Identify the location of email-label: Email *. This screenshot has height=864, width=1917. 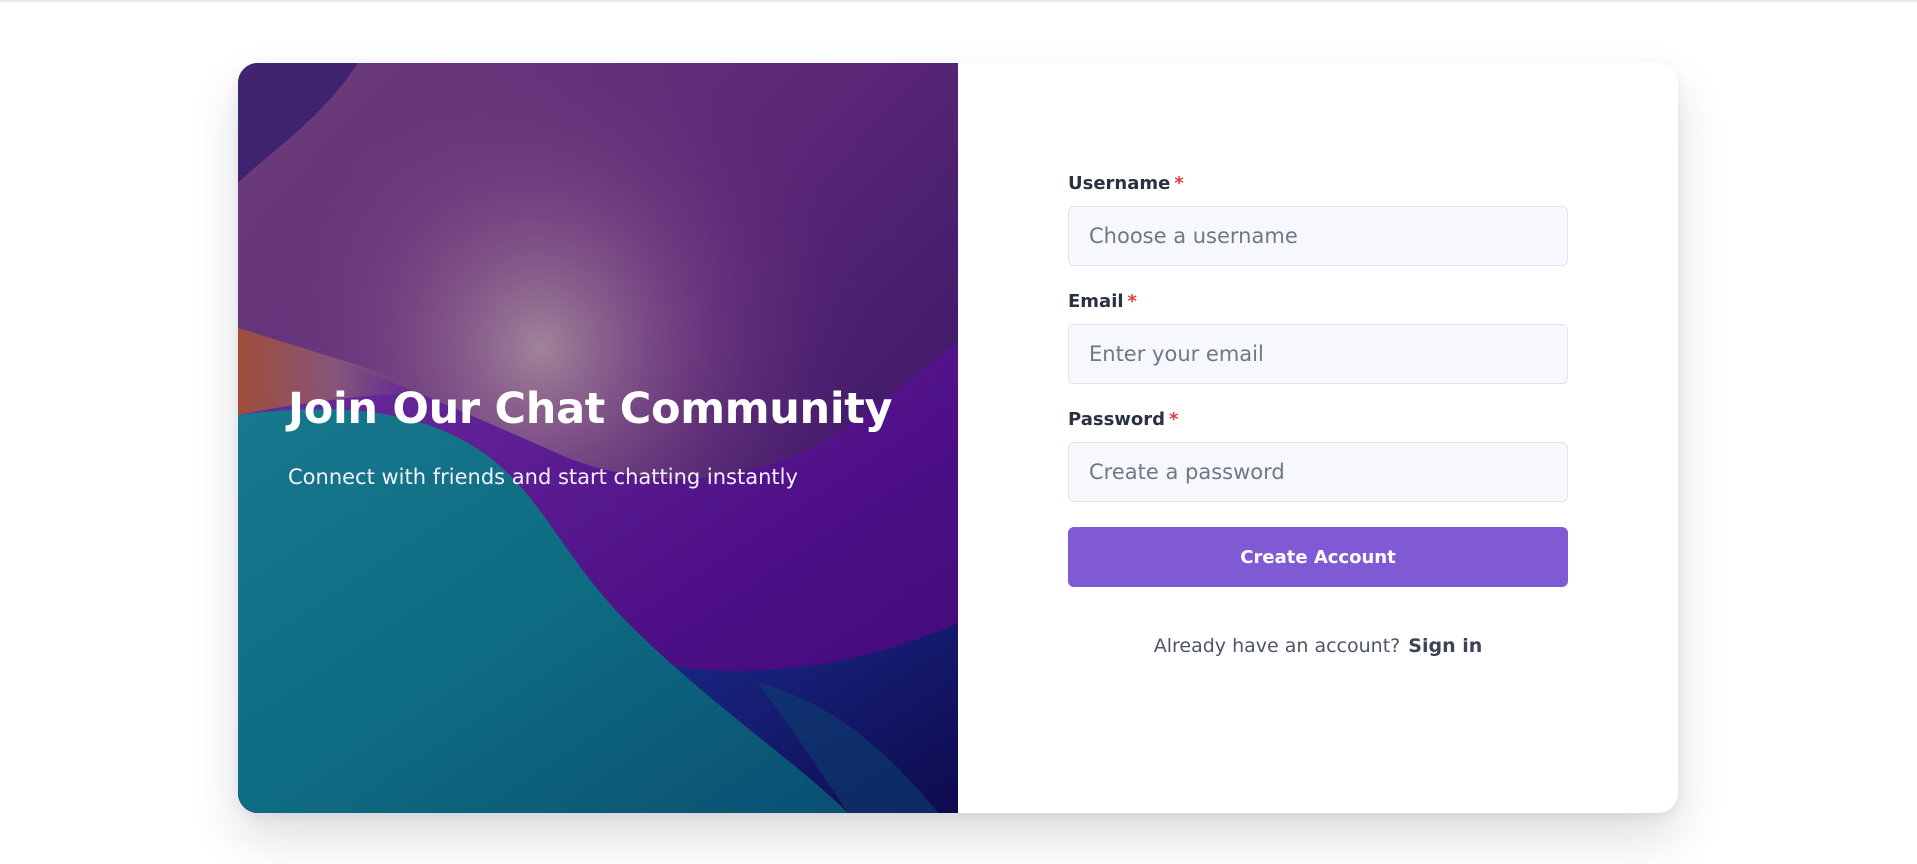
(1318, 302).